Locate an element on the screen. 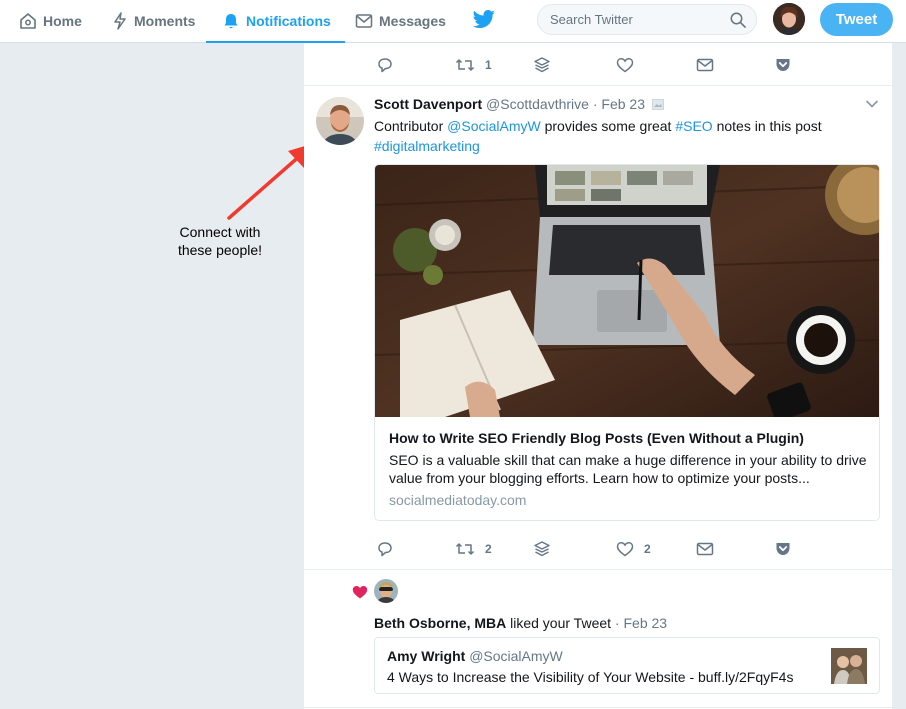  tweet-header: Scott Davenport @Scottdavthrive · Feb 23 is located at coordinates (519, 104).